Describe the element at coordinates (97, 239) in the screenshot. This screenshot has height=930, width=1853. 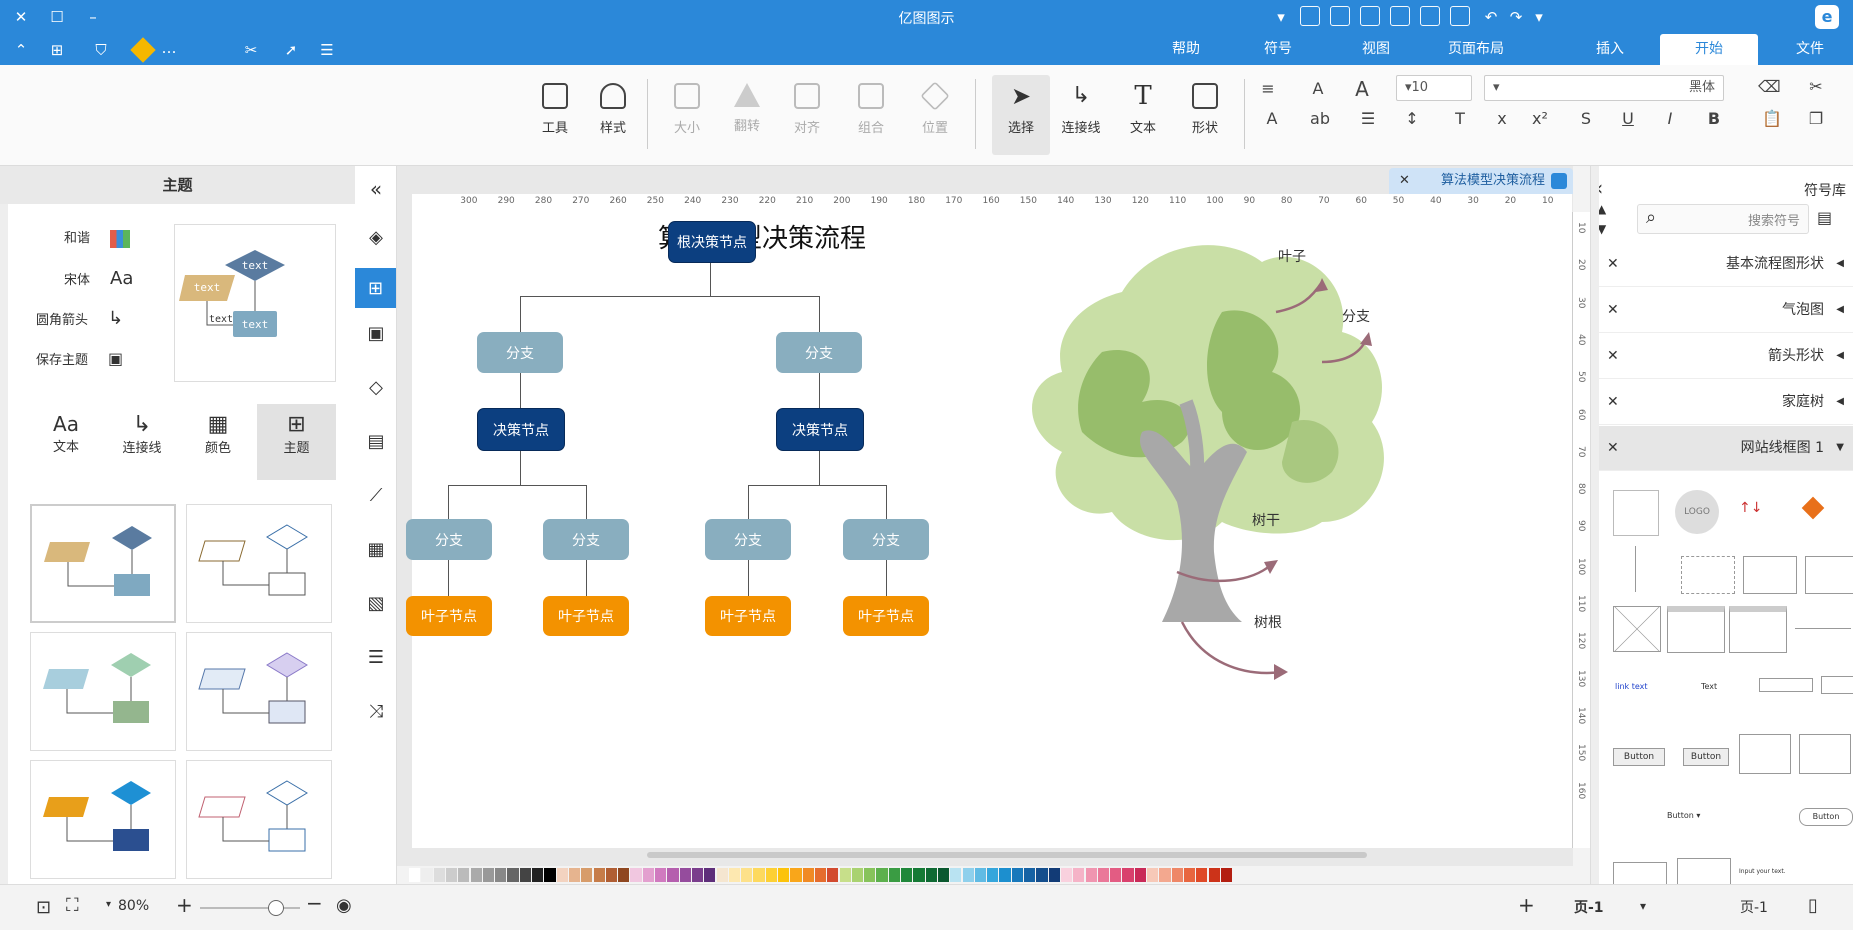
I see `theme-option-harmony: 和谐` at that location.